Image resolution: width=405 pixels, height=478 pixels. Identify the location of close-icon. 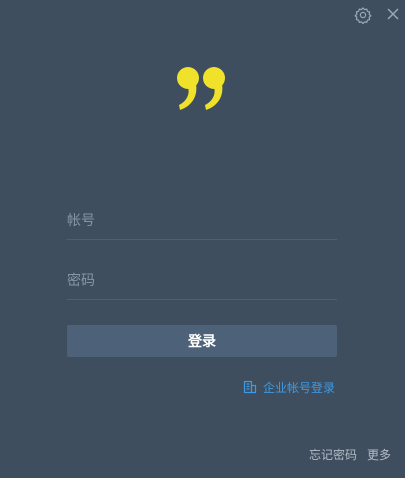
(393, 14).